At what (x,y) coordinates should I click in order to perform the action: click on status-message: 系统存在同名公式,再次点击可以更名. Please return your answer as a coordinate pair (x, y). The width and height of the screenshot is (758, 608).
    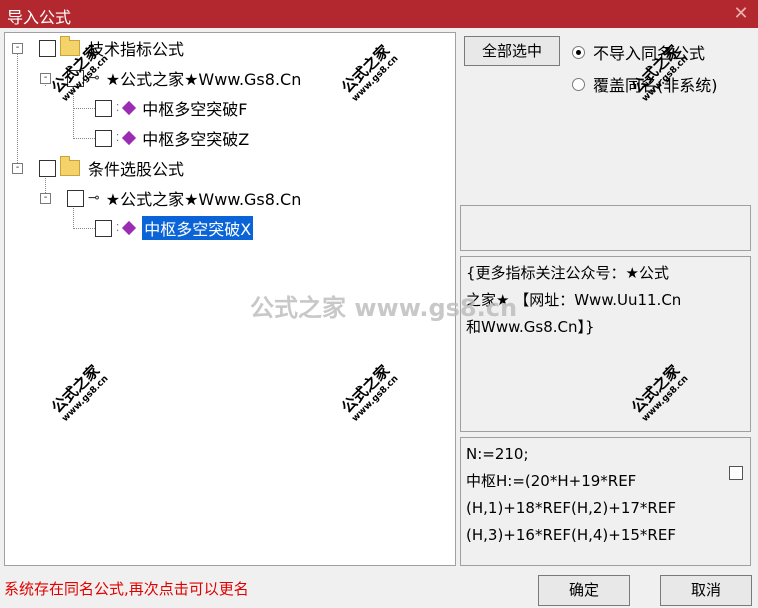
    Looking at the image, I should click on (126, 589).